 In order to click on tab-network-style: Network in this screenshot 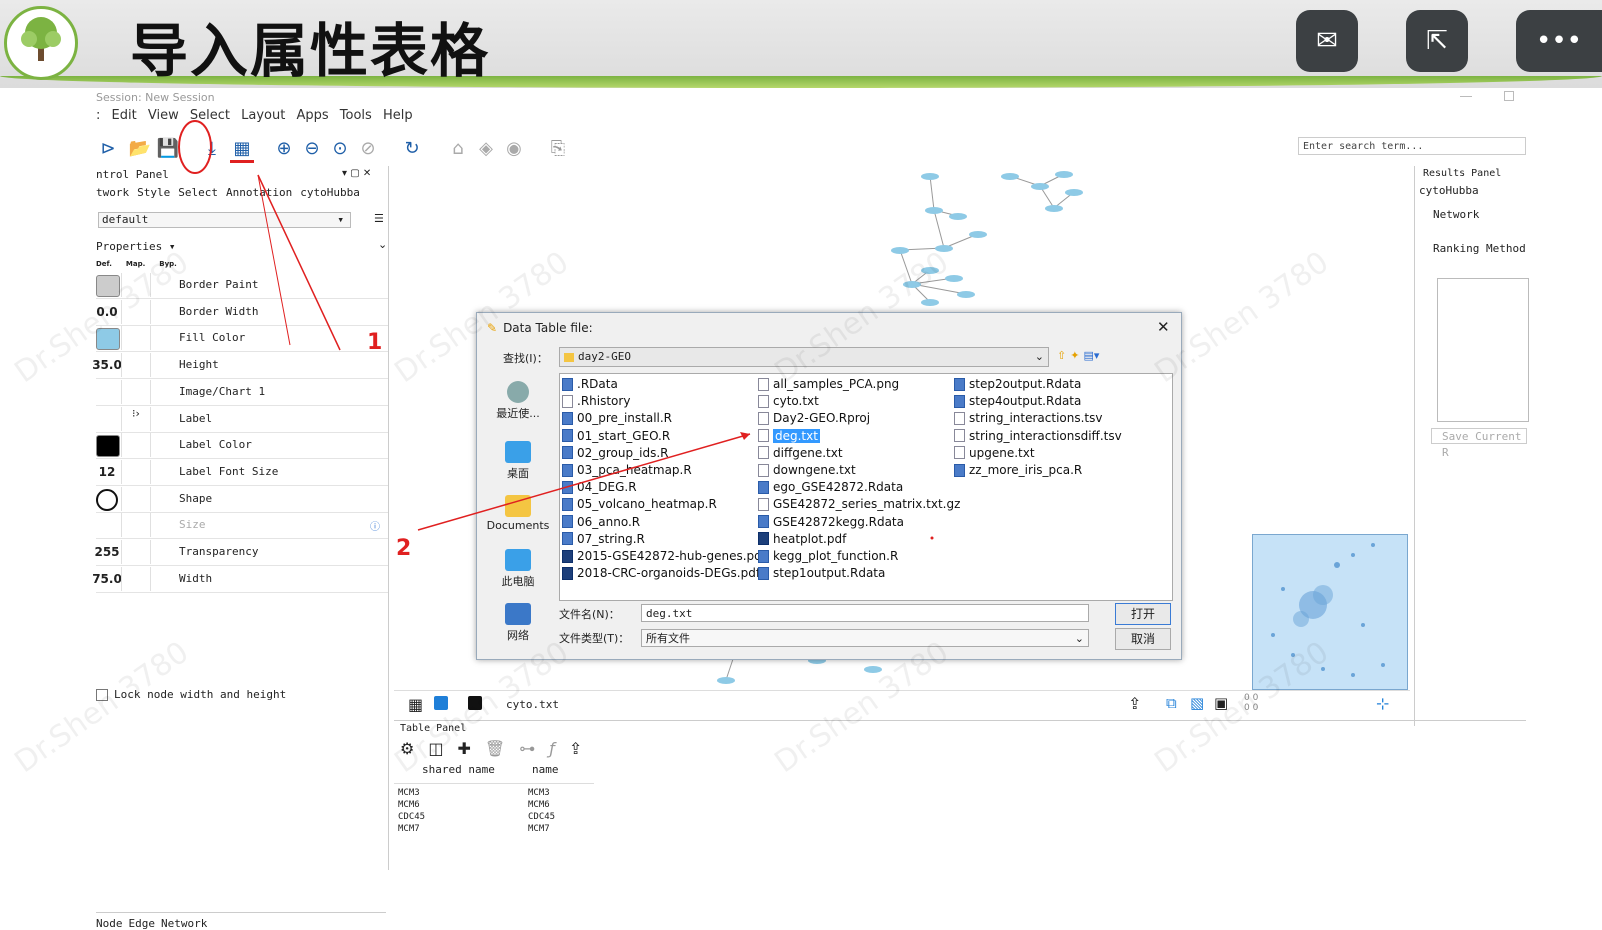, I will do `click(184, 923)`.